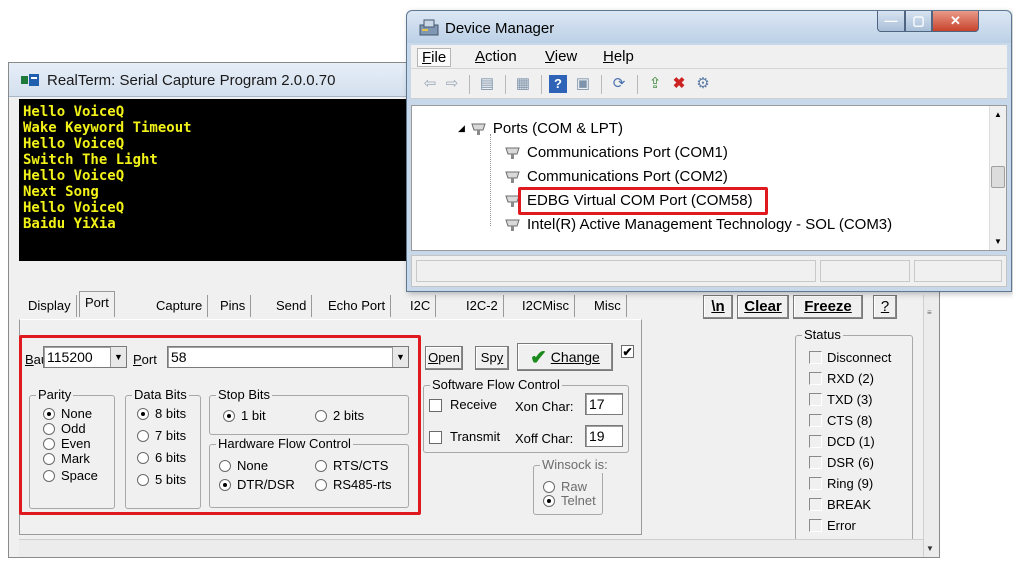 This screenshot has height=563, width=1013. I want to click on maximize-button: ▢, so click(918, 21).